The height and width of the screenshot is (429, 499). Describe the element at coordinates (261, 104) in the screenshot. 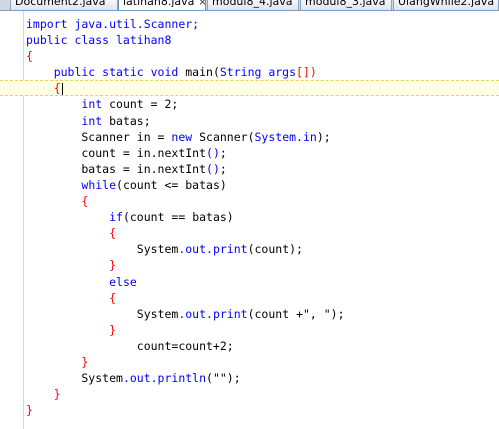

I see `code-line: int count = 2;` at that location.